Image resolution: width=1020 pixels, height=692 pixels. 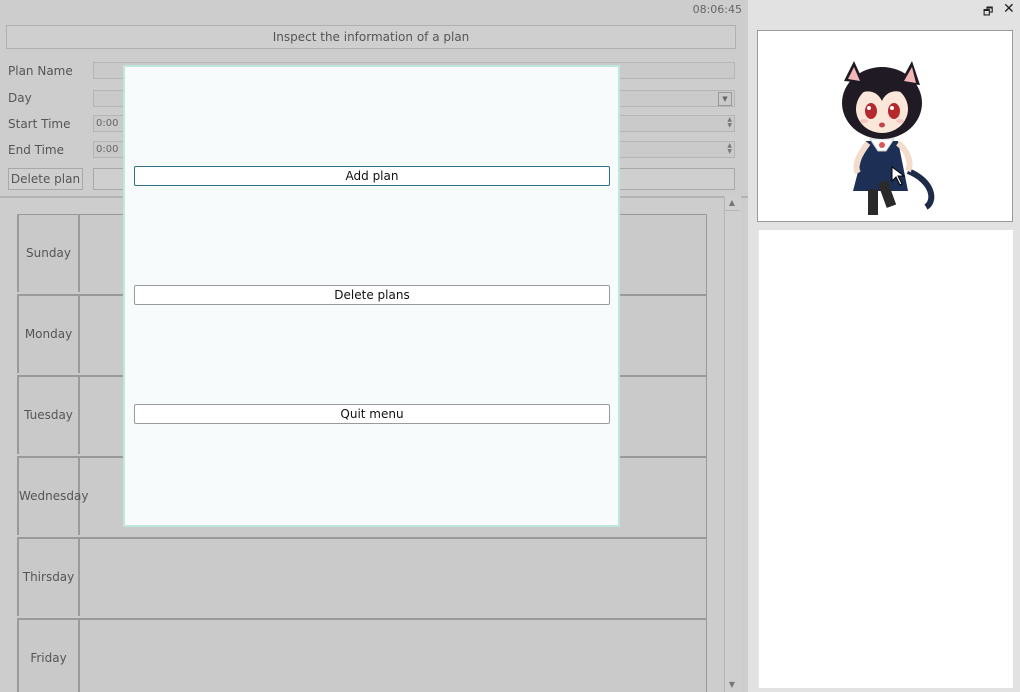 I want to click on day-label-wednesday: Wednesday, so click(x=52, y=496).